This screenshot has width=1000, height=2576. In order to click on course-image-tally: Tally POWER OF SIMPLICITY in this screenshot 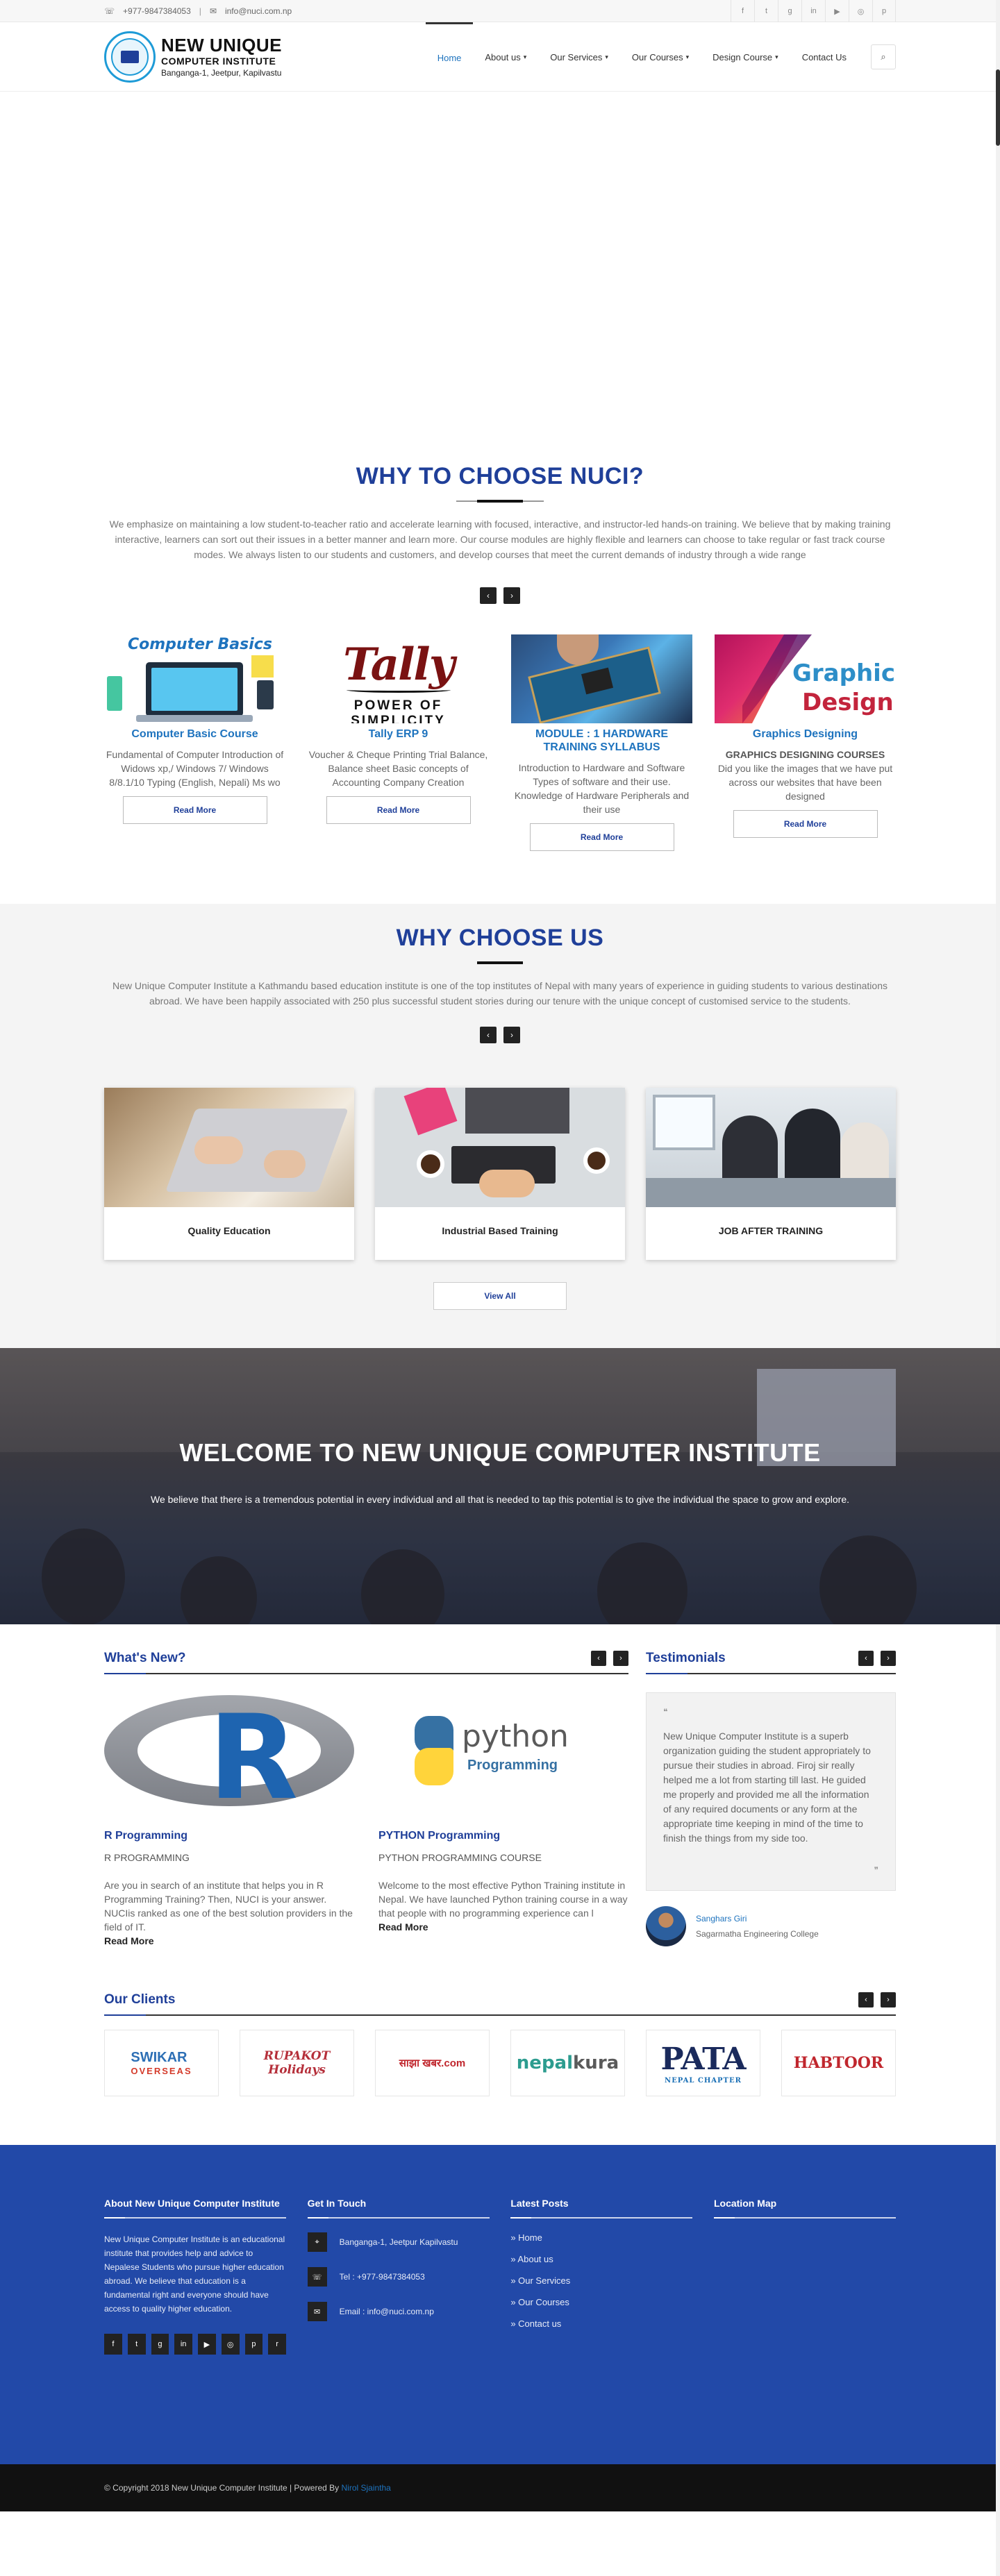, I will do `click(398, 678)`.